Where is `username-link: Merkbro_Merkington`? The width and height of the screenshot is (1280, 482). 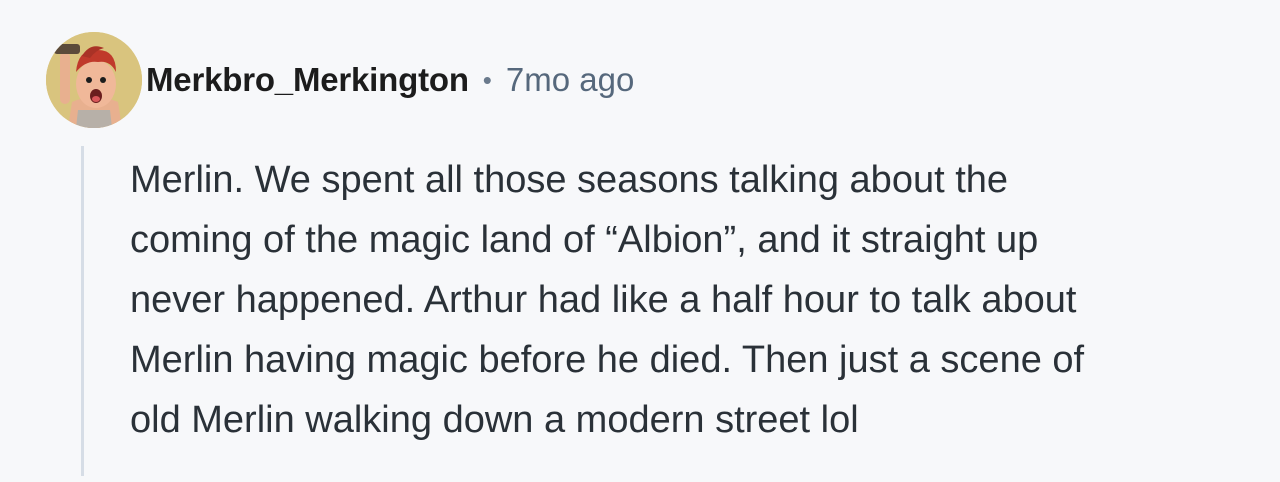
username-link: Merkbro_Merkington is located at coordinates (307, 80).